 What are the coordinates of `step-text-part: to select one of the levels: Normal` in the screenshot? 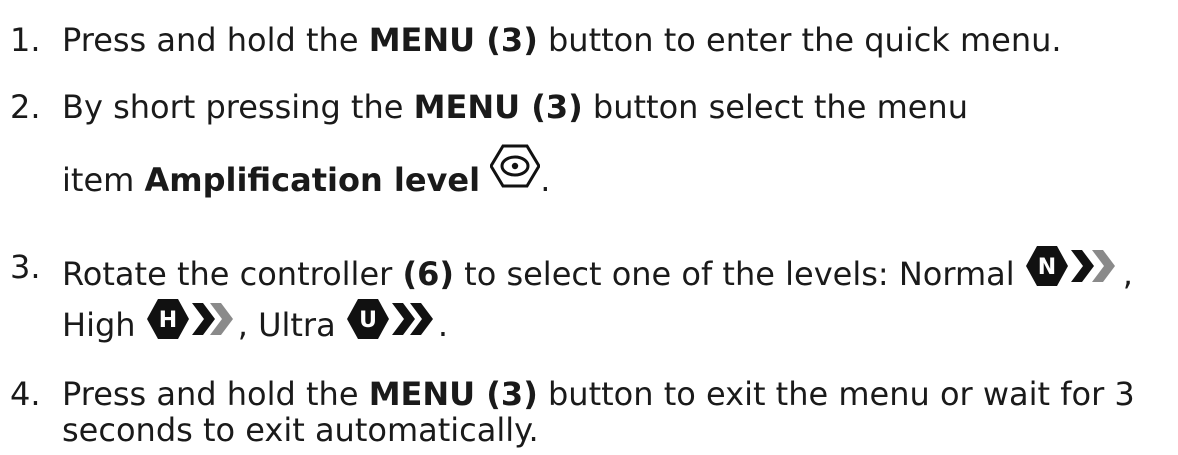 It's located at (734, 274).